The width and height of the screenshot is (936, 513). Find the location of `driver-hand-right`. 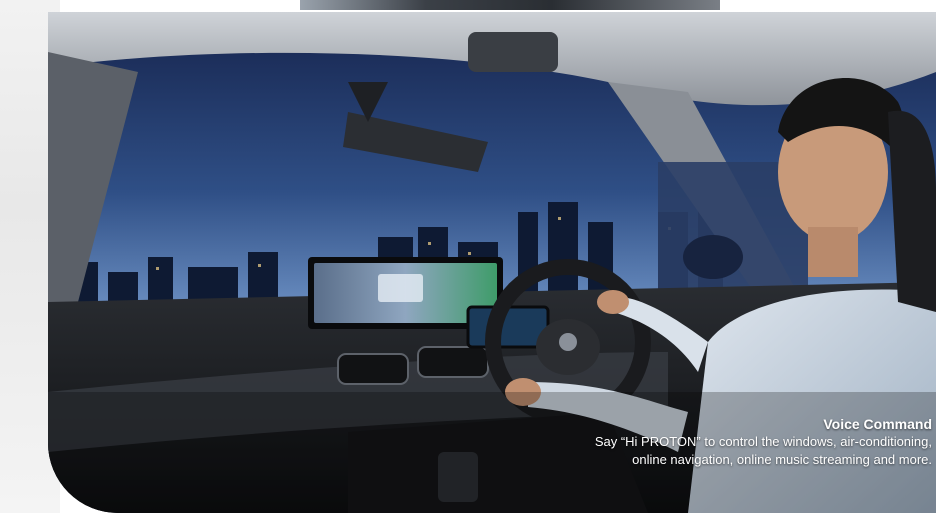

driver-hand-right is located at coordinates (613, 302).